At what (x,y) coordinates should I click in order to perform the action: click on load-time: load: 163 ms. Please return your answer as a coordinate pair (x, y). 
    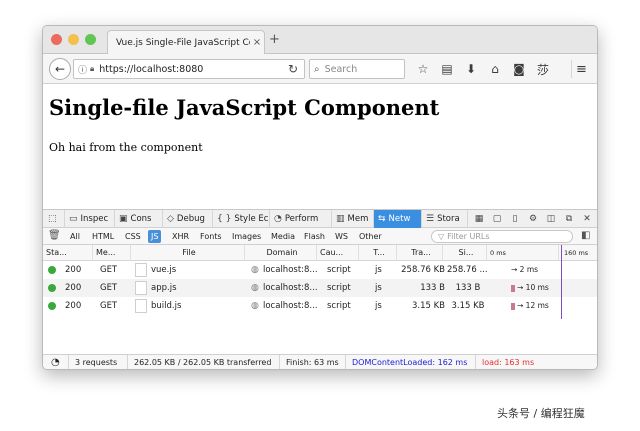
    Looking at the image, I should click on (504, 362).